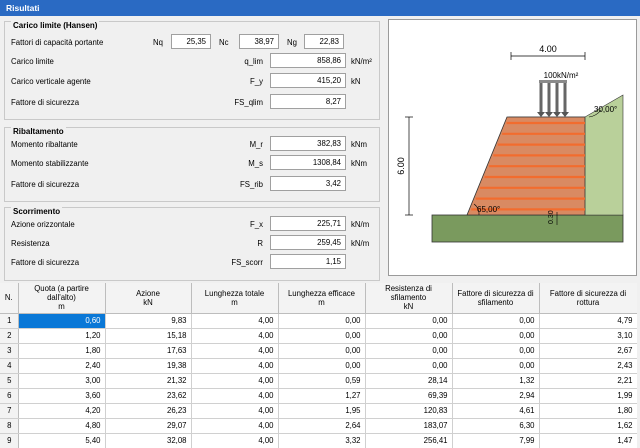 The image size is (640, 448). What do you see at coordinates (9, 381) in the screenshot?
I see `row-number: 5` at bounding box center [9, 381].